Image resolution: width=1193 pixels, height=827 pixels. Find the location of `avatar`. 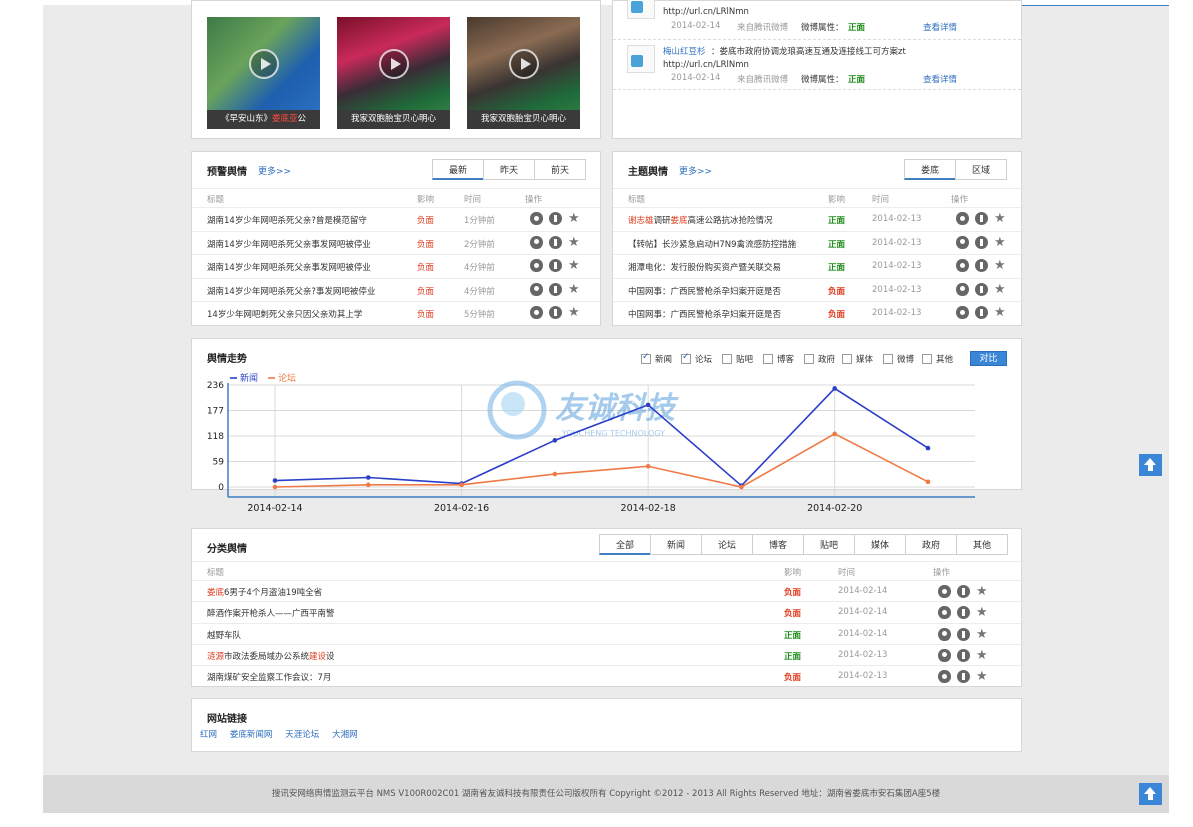

avatar is located at coordinates (641, 59).